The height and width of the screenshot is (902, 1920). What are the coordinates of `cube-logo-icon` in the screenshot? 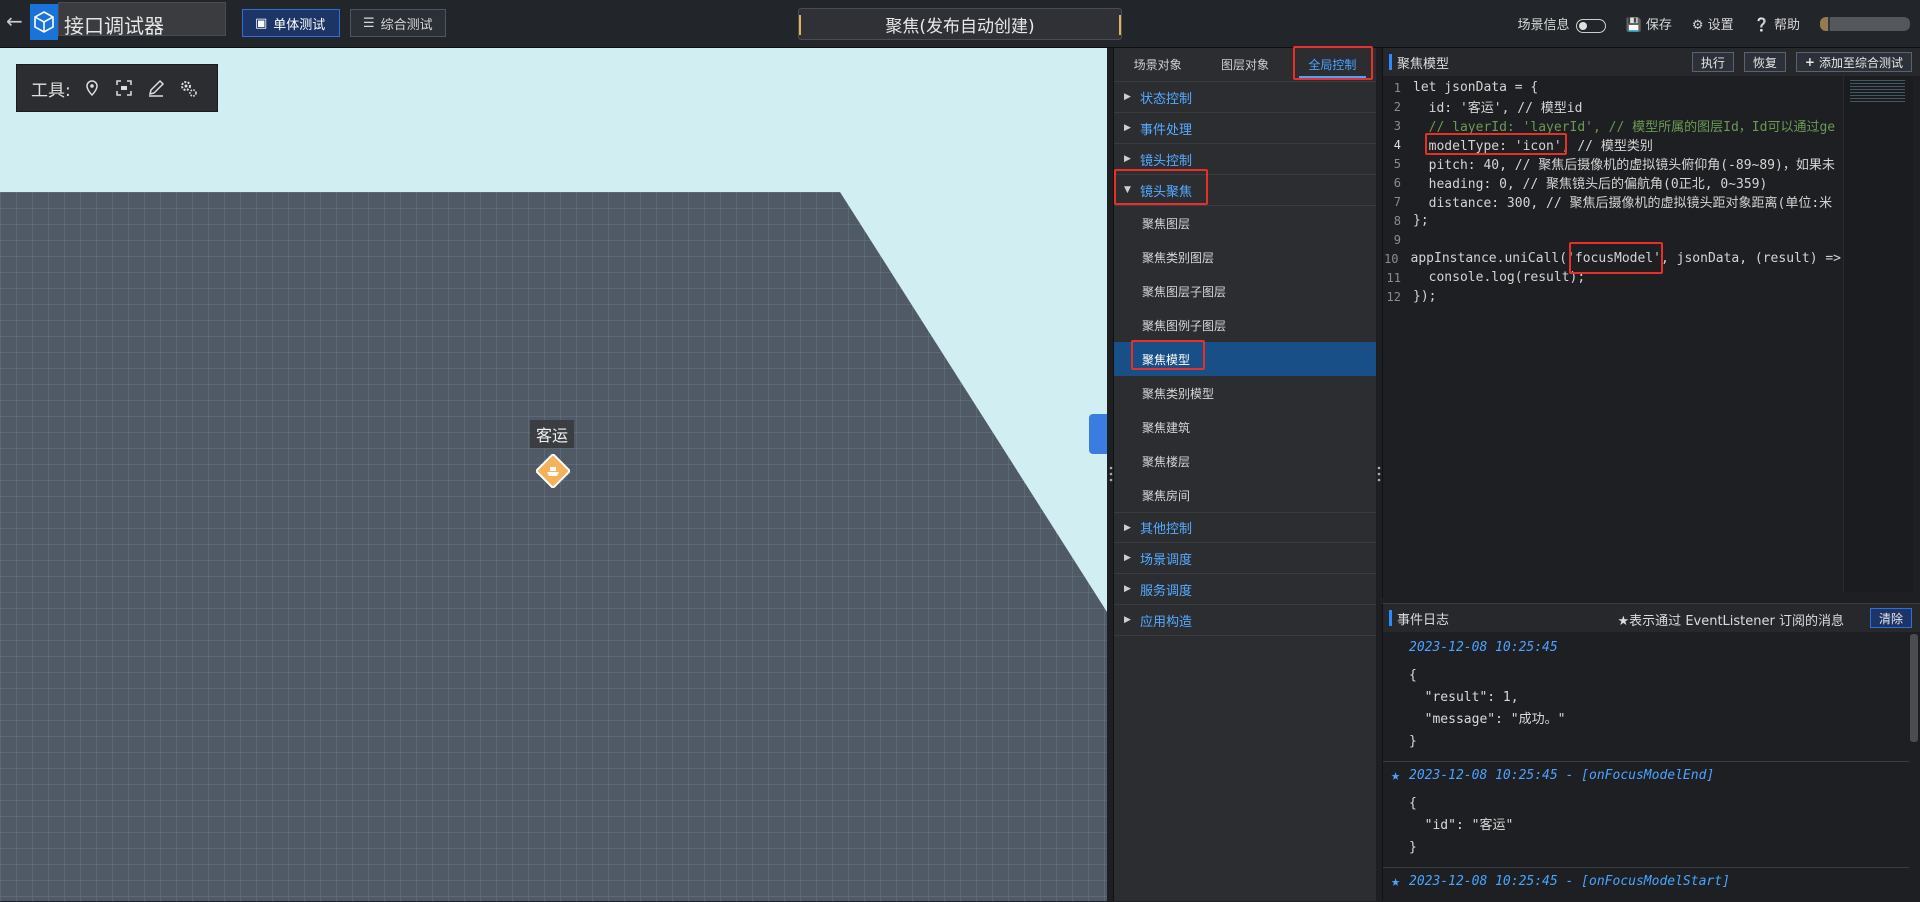 It's located at (44, 22).